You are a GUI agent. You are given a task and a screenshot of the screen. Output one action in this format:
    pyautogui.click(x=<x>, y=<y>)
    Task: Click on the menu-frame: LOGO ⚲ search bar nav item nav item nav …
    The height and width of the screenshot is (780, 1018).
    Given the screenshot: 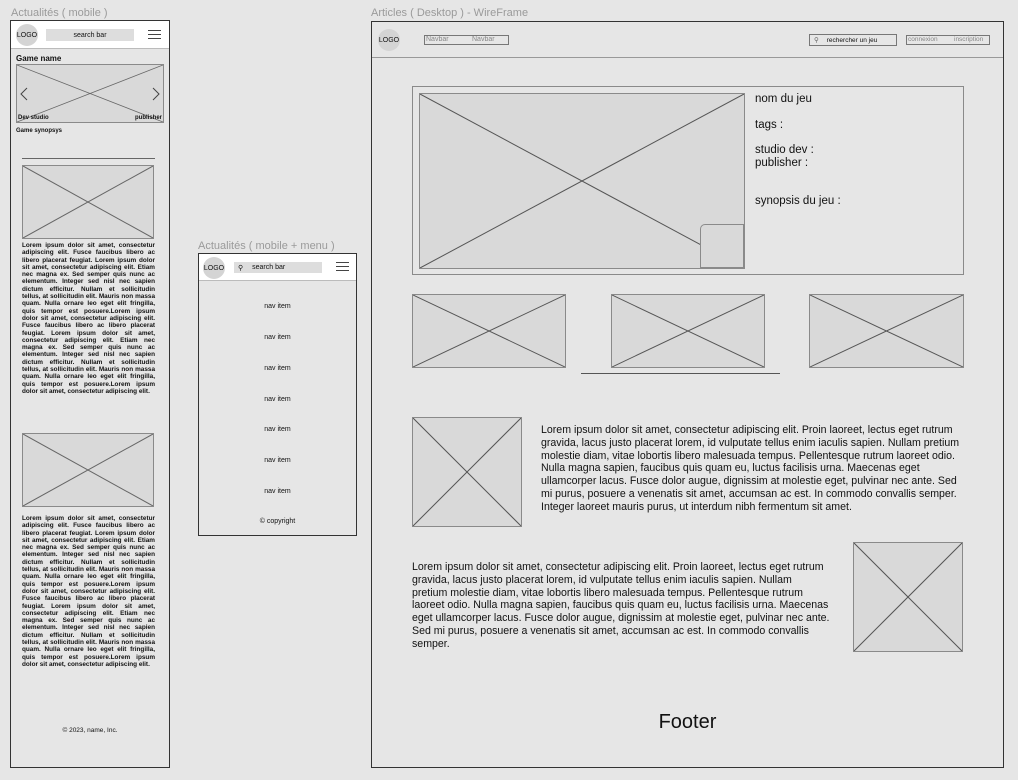 What is the action you would take?
    pyautogui.click(x=277, y=394)
    